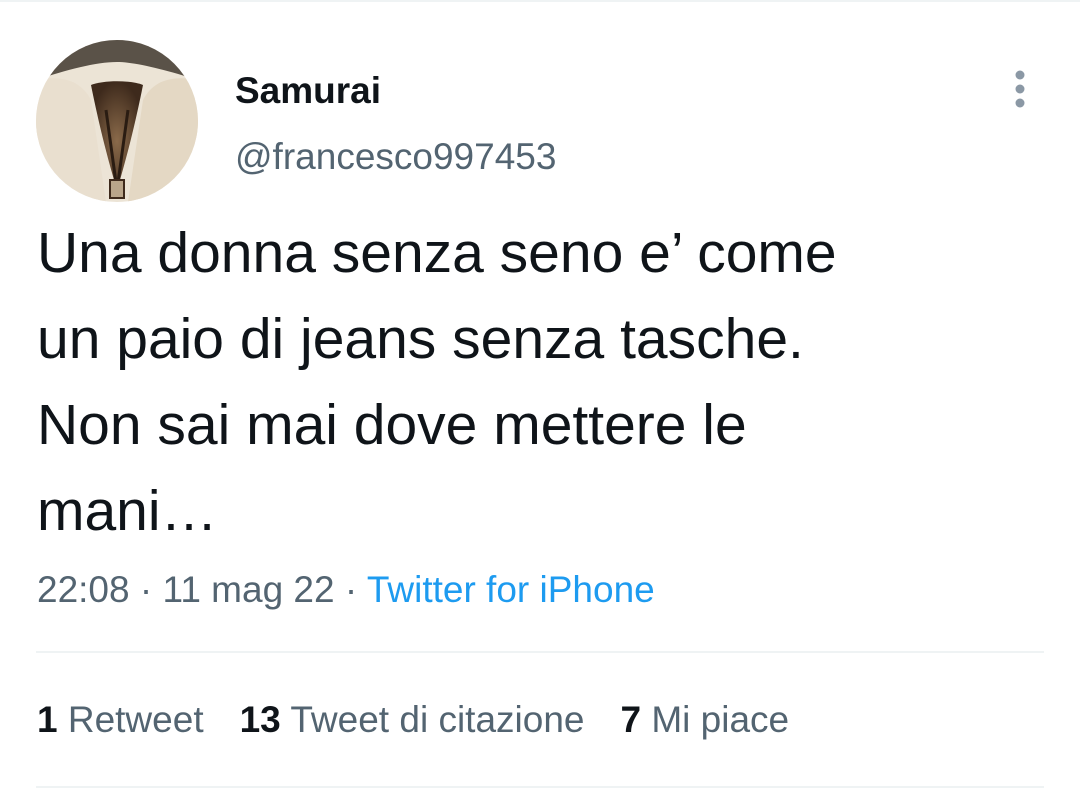  I want to click on top-divider, so click(540, 1).